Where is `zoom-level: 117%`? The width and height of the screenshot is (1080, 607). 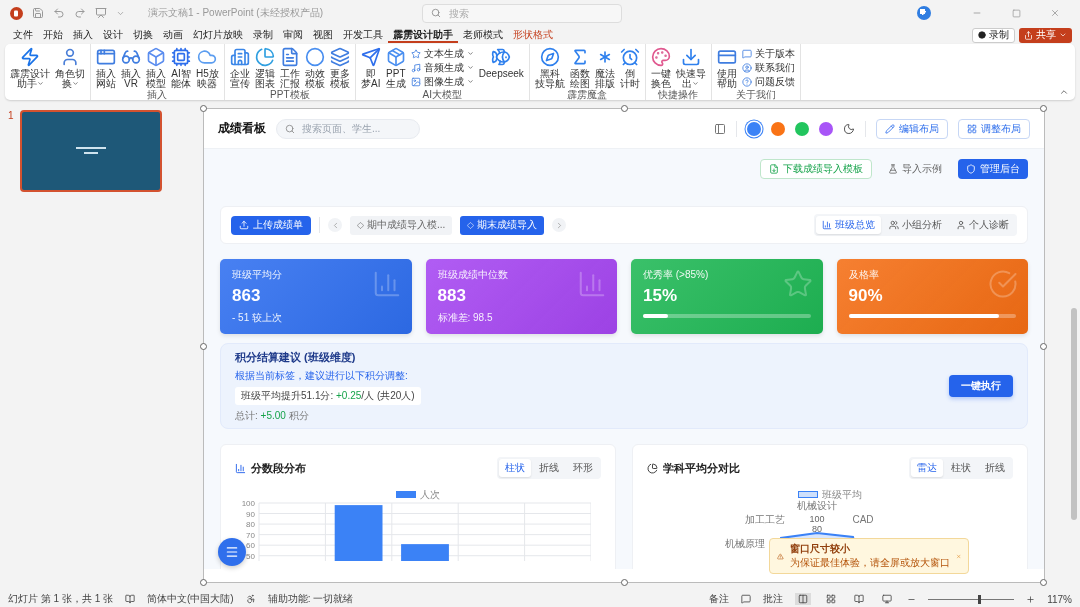 zoom-level: 117% is located at coordinates (1059, 599).